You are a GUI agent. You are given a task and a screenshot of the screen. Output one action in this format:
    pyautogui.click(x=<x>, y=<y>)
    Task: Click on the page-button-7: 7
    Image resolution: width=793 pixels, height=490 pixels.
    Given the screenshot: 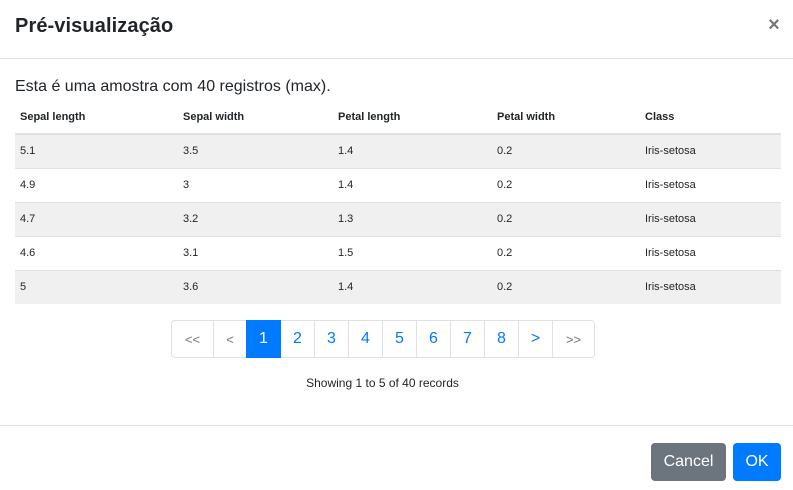 What is the action you would take?
    pyautogui.click(x=467, y=339)
    